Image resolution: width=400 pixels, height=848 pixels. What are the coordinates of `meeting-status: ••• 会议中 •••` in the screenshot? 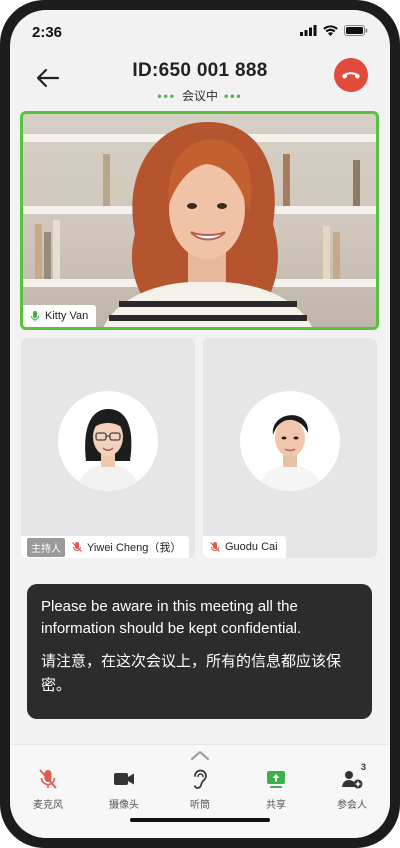 It's located at (200, 95).